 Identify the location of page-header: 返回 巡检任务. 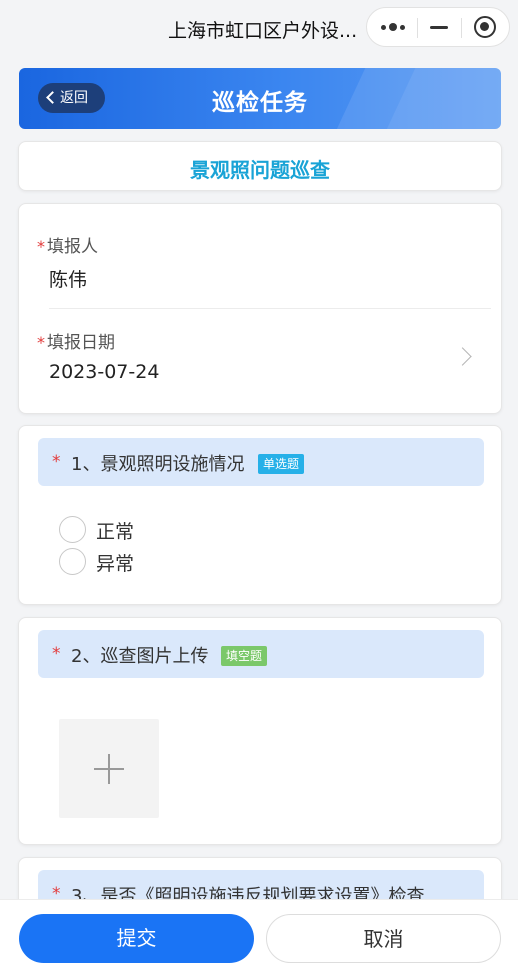
(260, 98).